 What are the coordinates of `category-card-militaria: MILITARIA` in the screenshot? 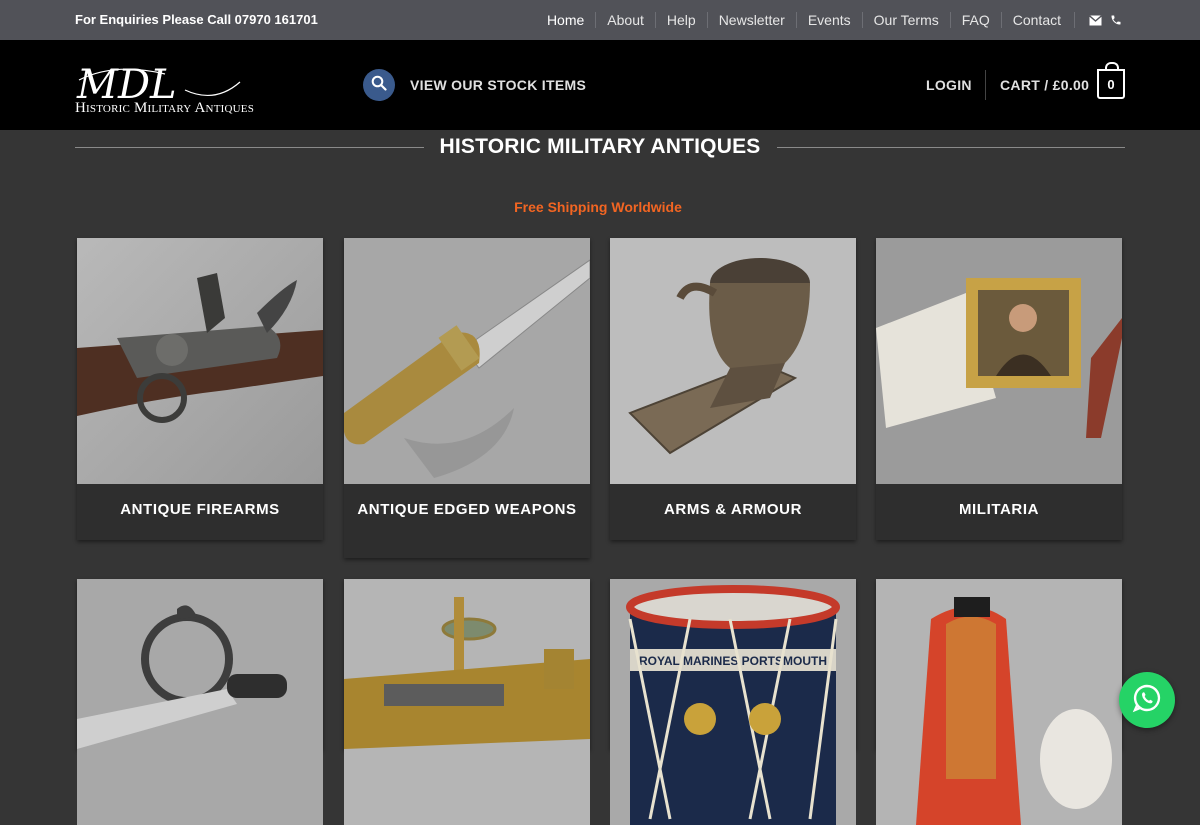 It's located at (999, 389).